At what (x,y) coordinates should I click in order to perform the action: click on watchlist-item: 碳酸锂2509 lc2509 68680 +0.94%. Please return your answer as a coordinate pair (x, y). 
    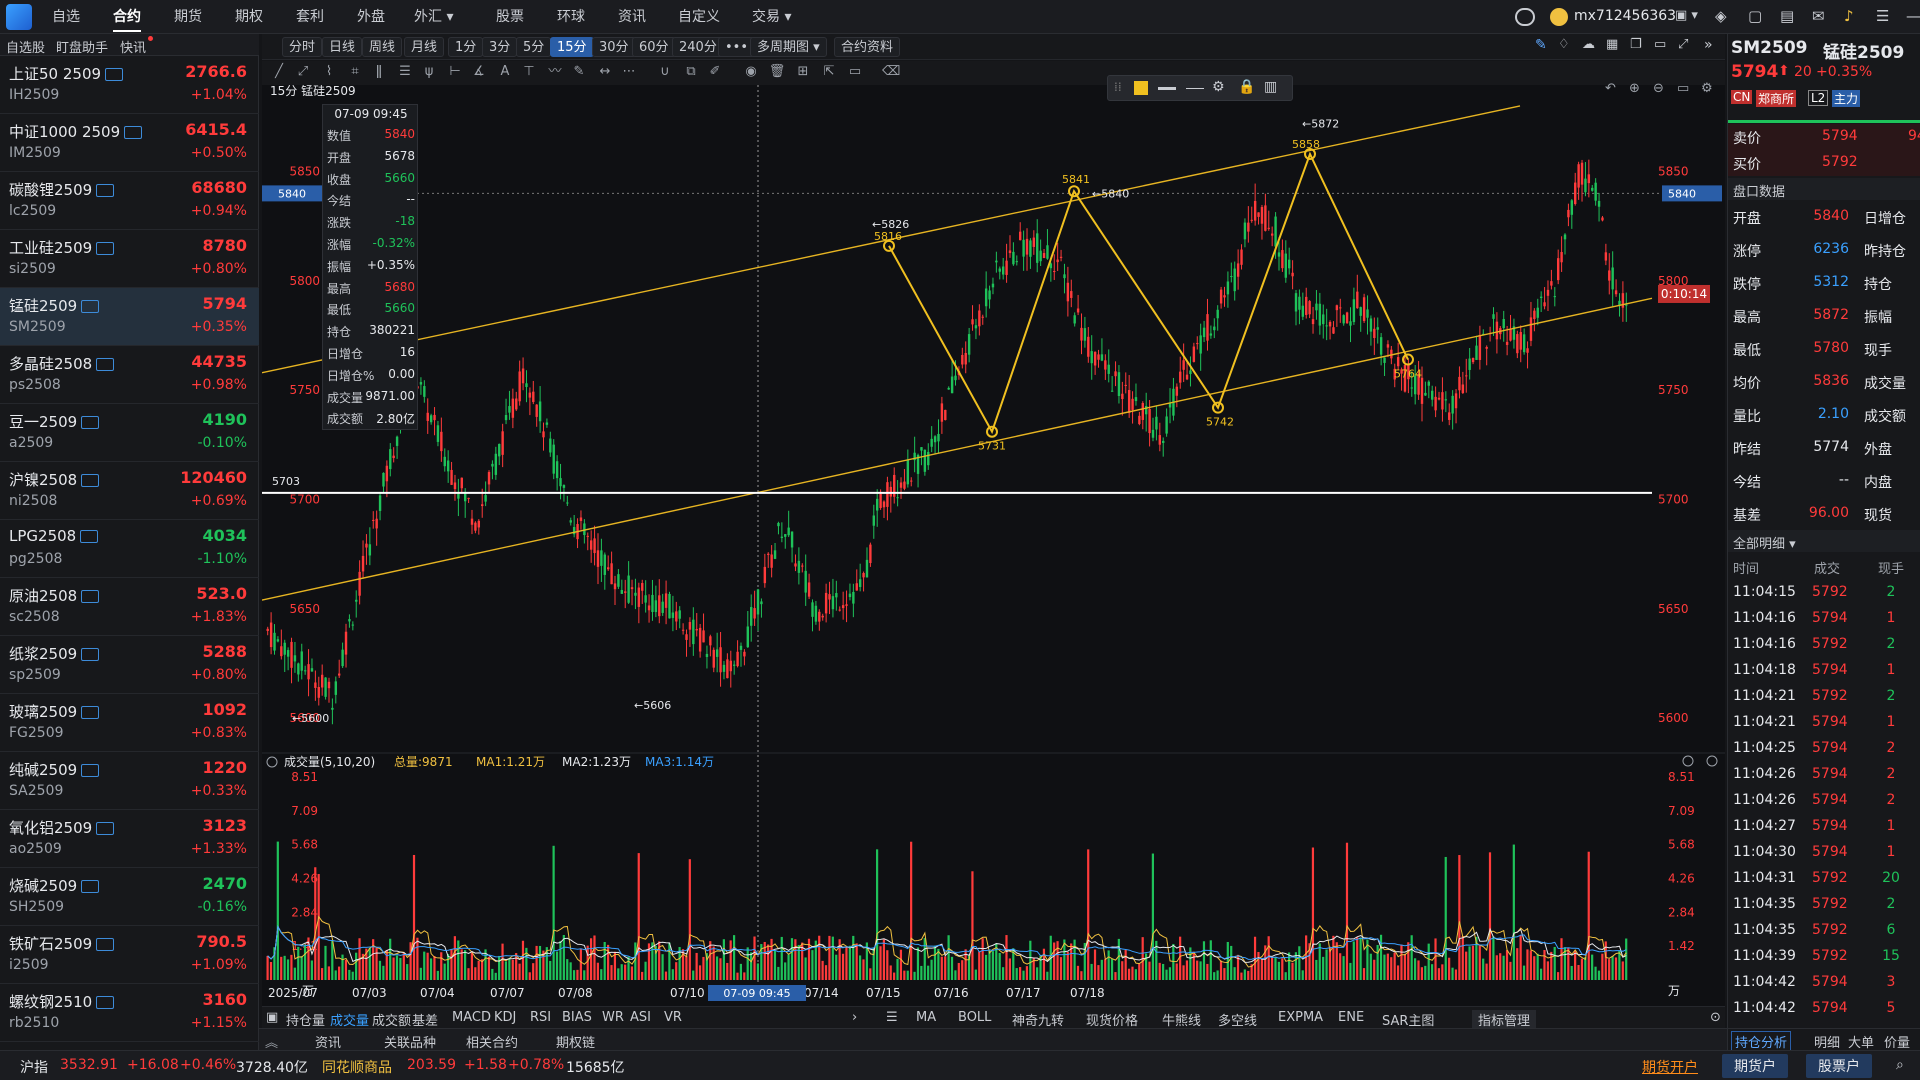
    Looking at the image, I should click on (129, 201).